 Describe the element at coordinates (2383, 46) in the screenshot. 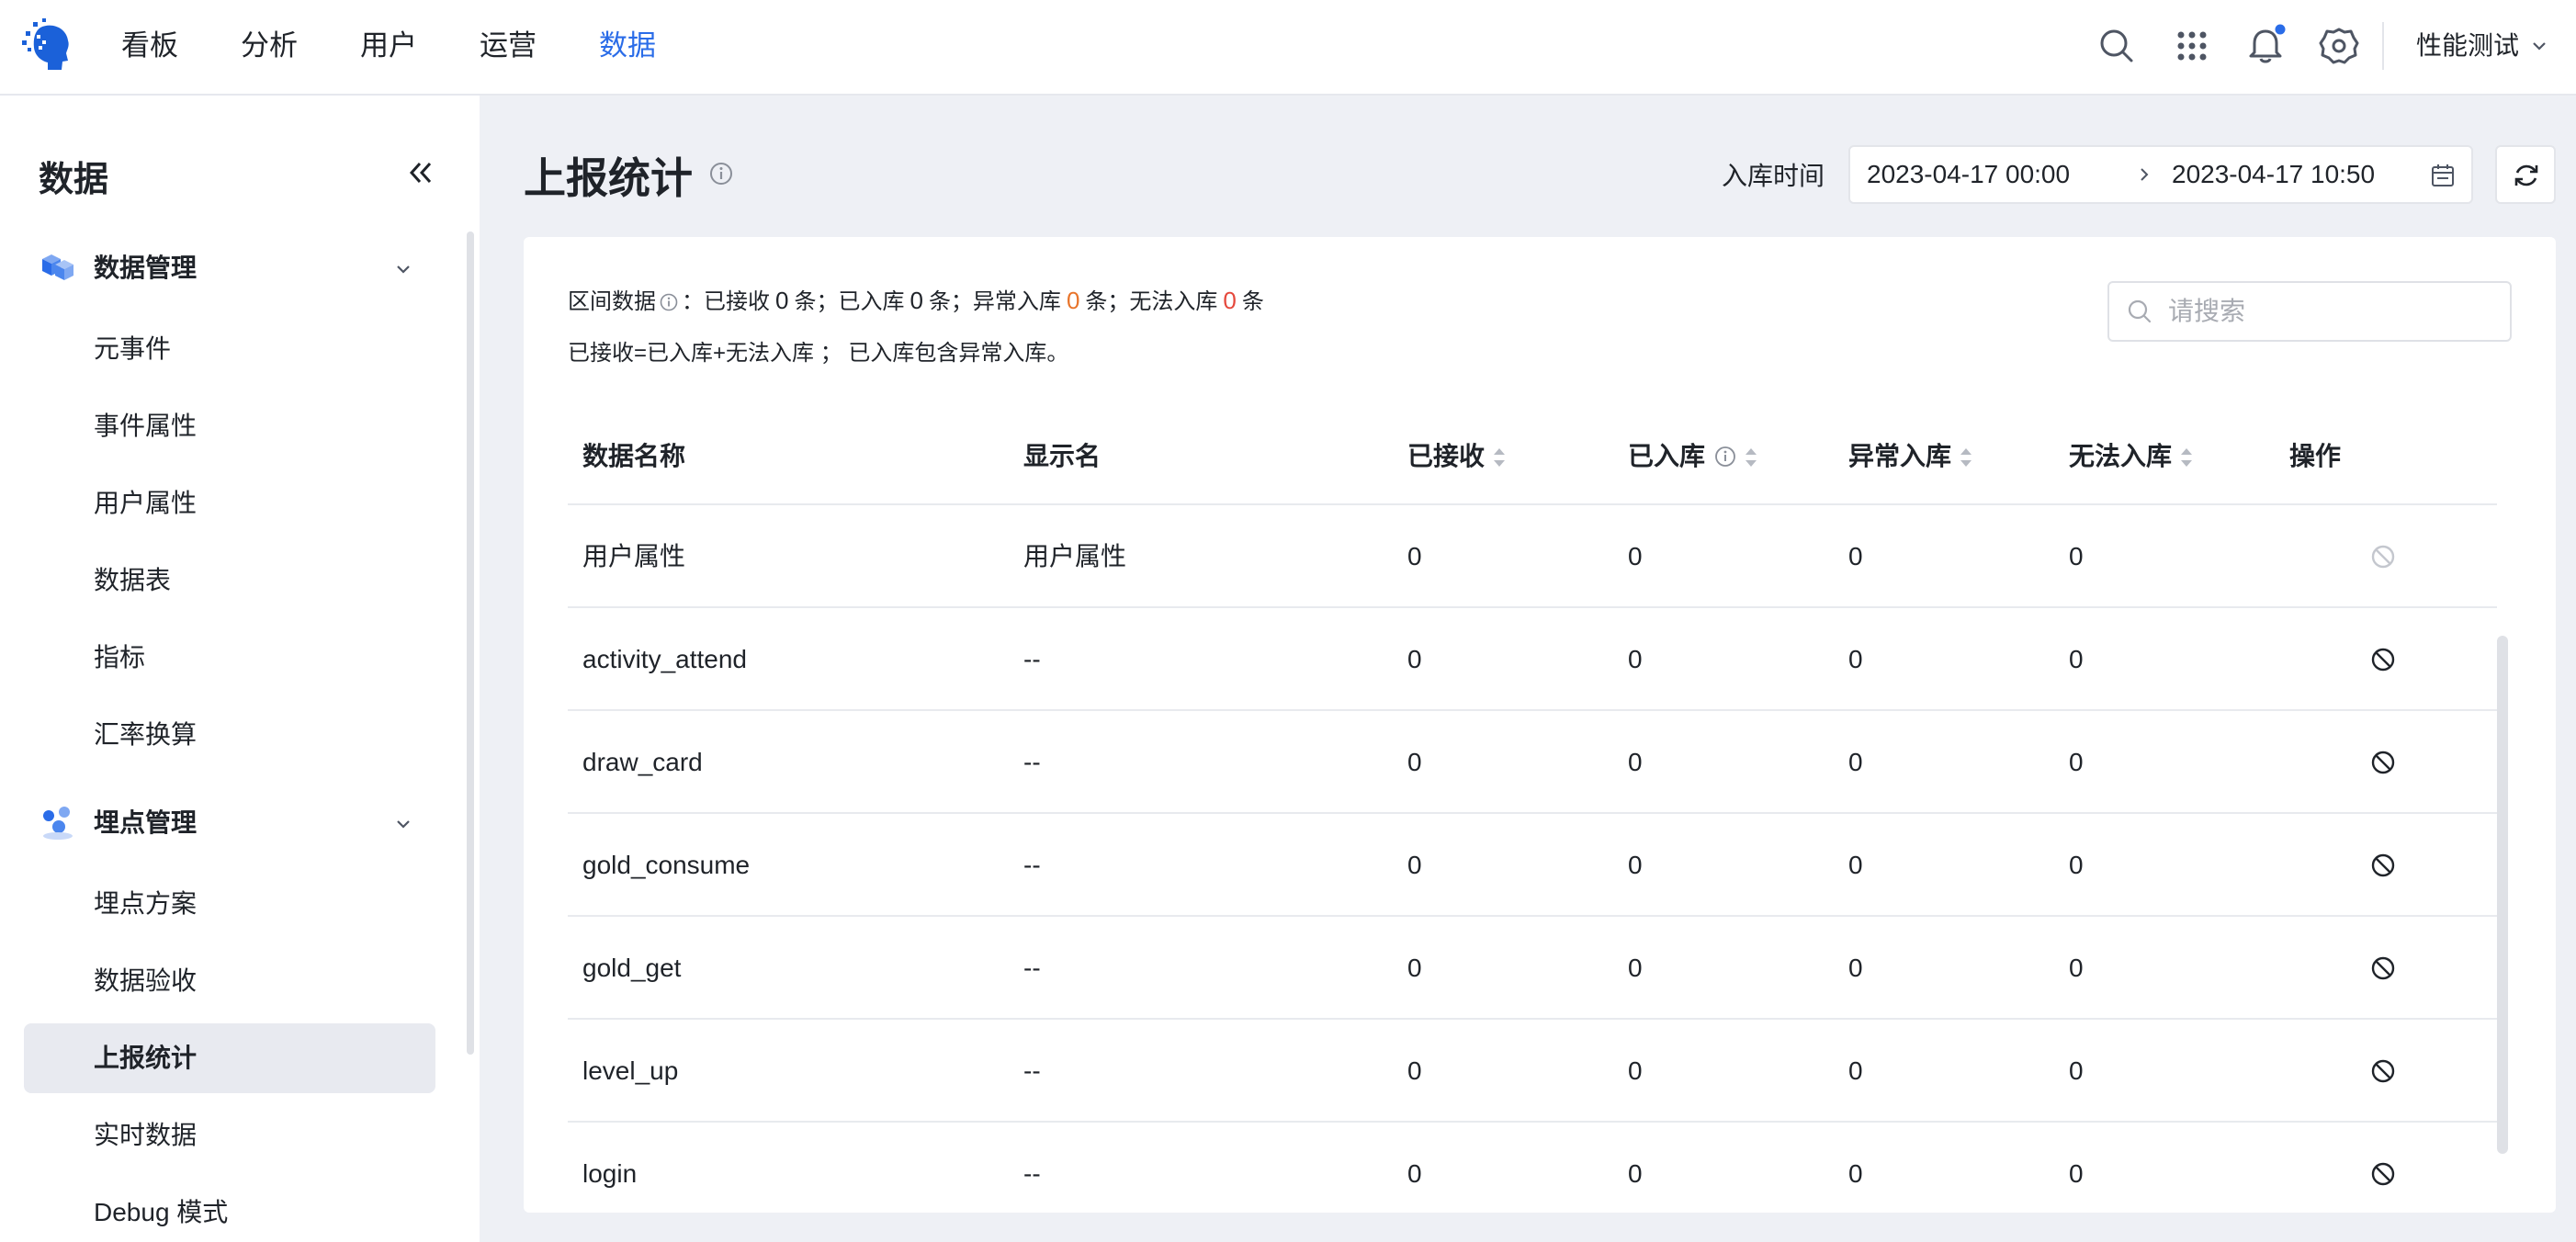

I see `toolbar-divider` at that location.